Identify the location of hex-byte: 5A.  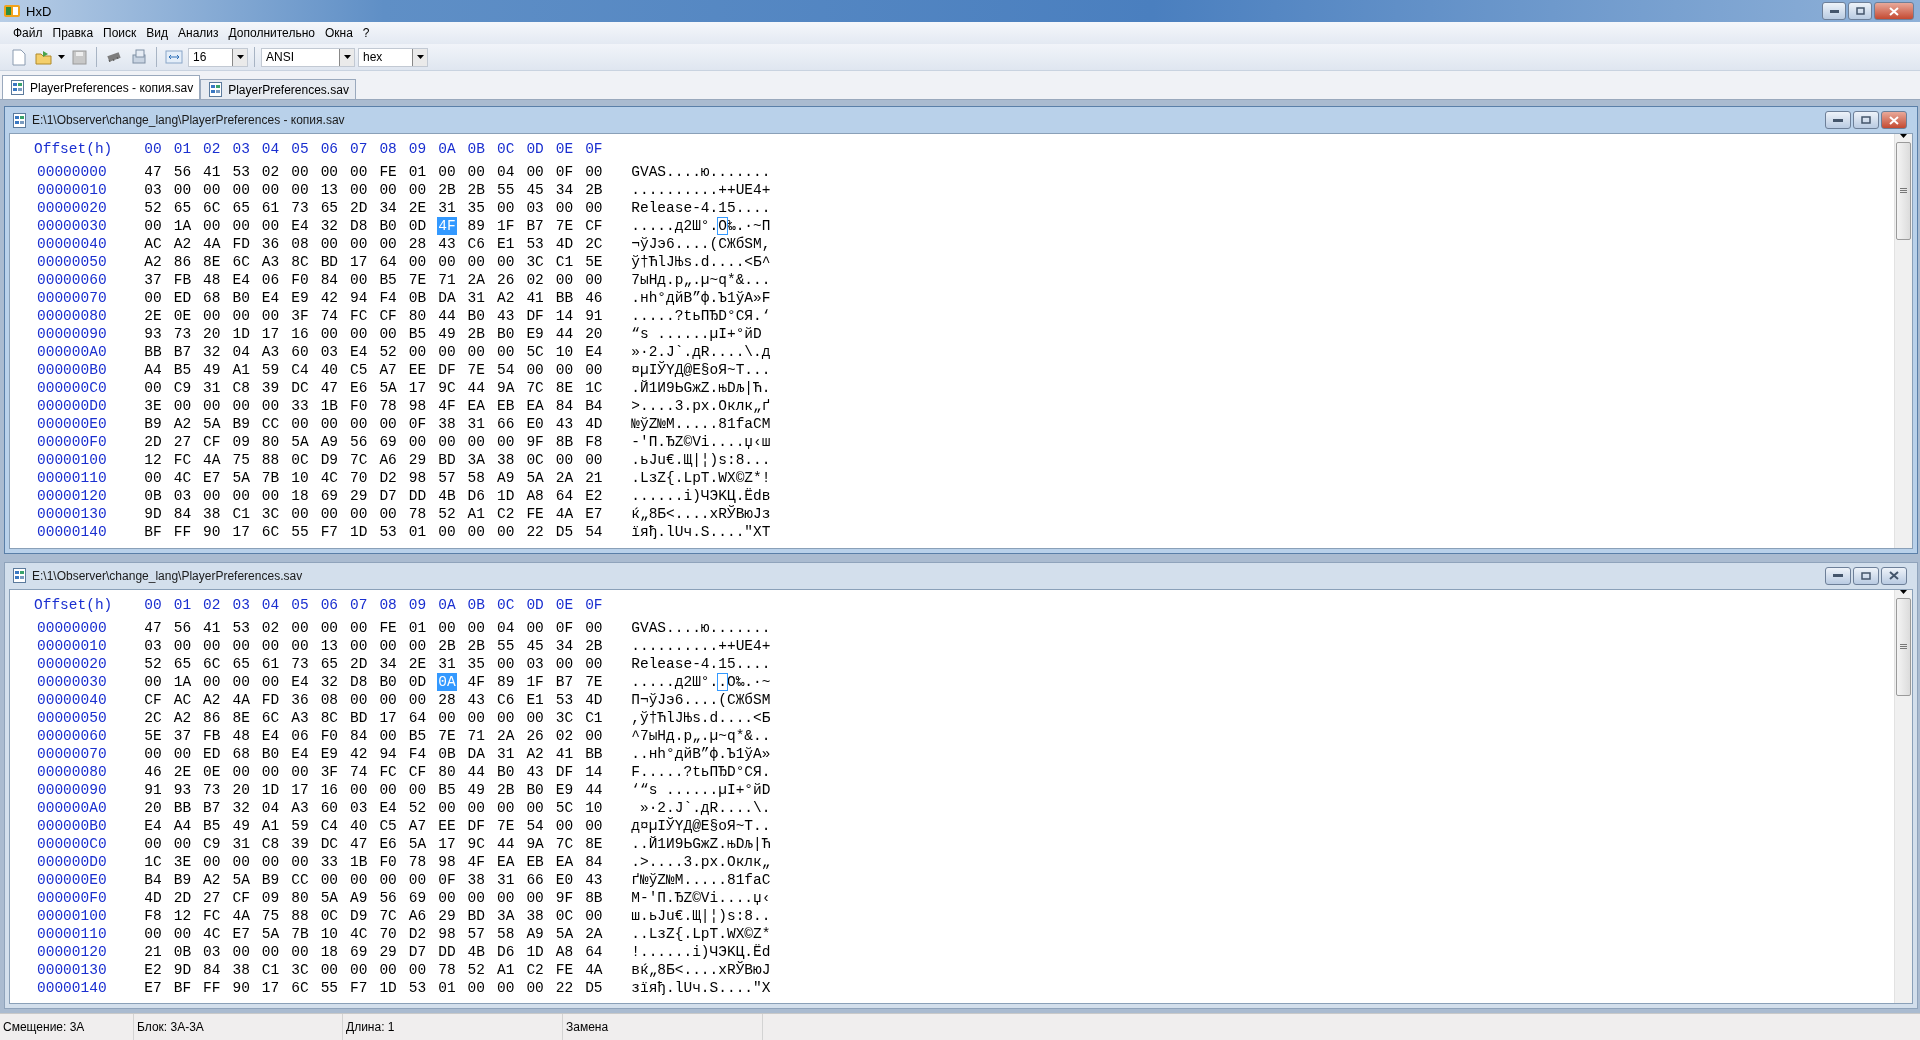
(241, 478).